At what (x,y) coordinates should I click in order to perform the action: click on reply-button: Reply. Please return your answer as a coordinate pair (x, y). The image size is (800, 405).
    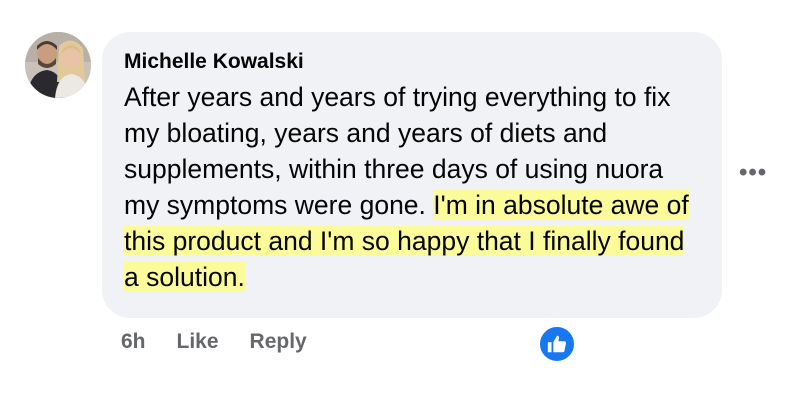
    Looking at the image, I should click on (278, 342).